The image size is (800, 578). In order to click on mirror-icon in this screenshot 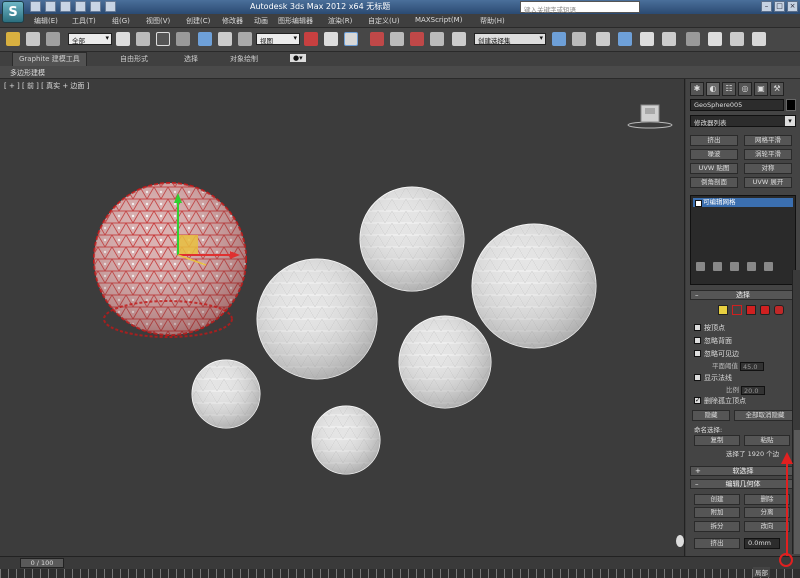, I will do `click(559, 39)`.